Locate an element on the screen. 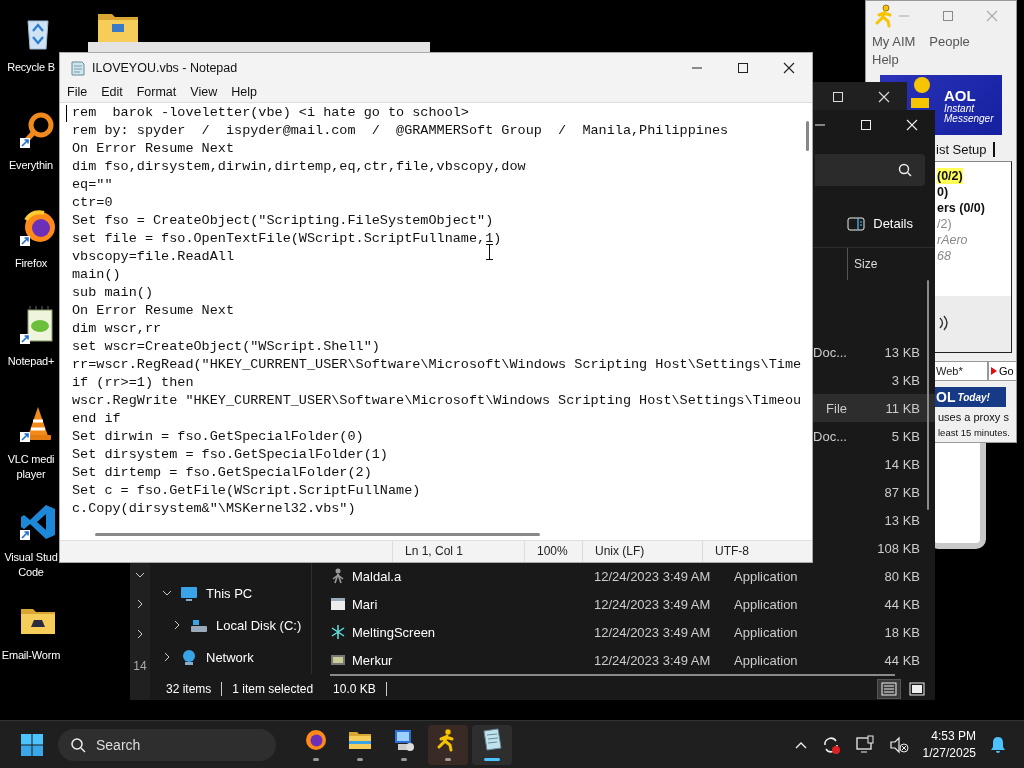  buddy-item: rAero is located at coordinates (952, 240).